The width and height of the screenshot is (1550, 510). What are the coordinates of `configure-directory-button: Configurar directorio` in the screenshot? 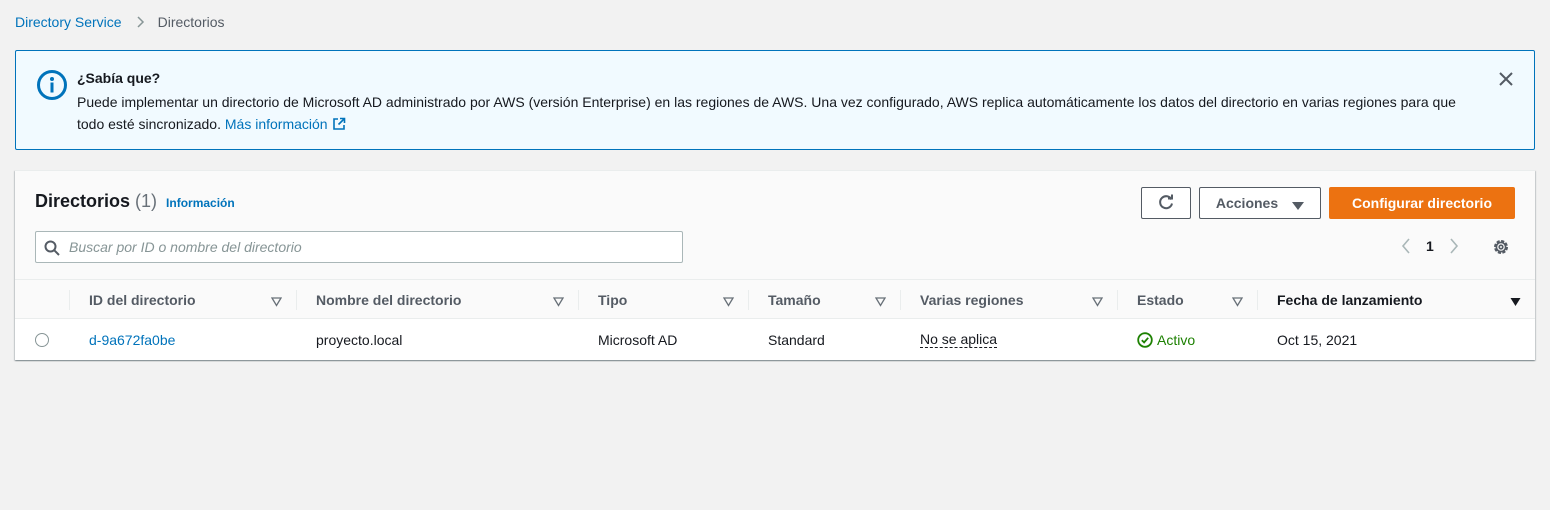 It's located at (1422, 203).